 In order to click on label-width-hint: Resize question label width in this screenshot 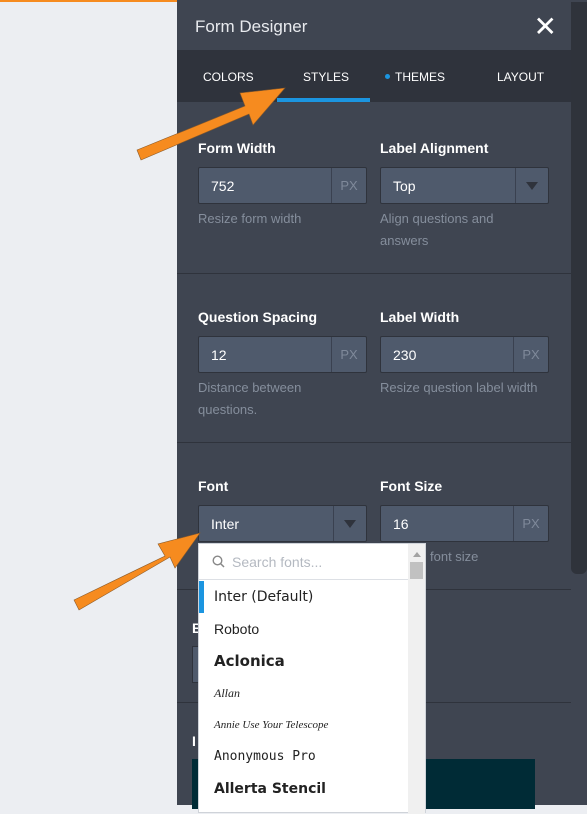, I will do `click(459, 387)`.